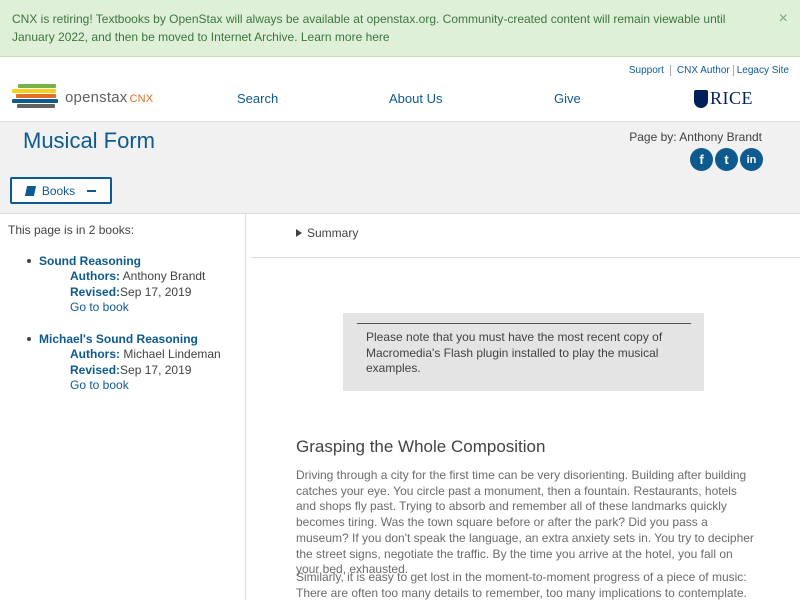 This screenshot has width=800, height=600. What do you see at coordinates (421, 446) in the screenshot?
I see `section-heading: Grasping the Whole Composition` at bounding box center [421, 446].